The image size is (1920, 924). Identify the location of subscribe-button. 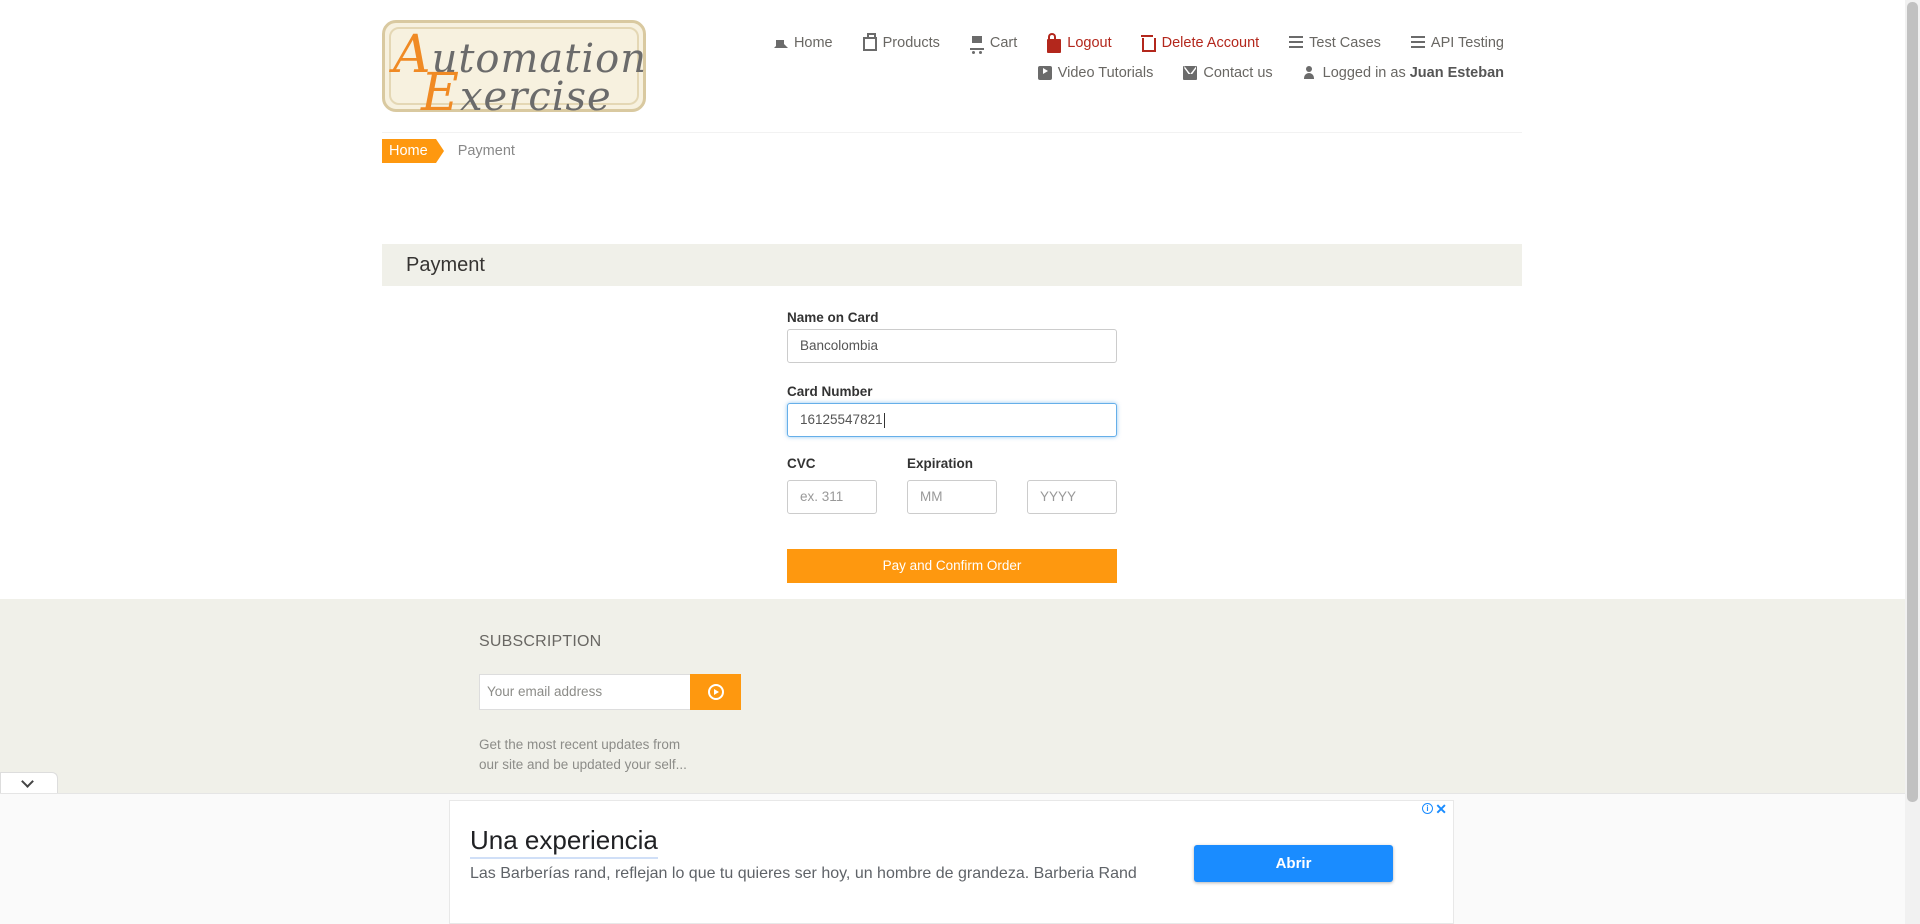
(715, 692).